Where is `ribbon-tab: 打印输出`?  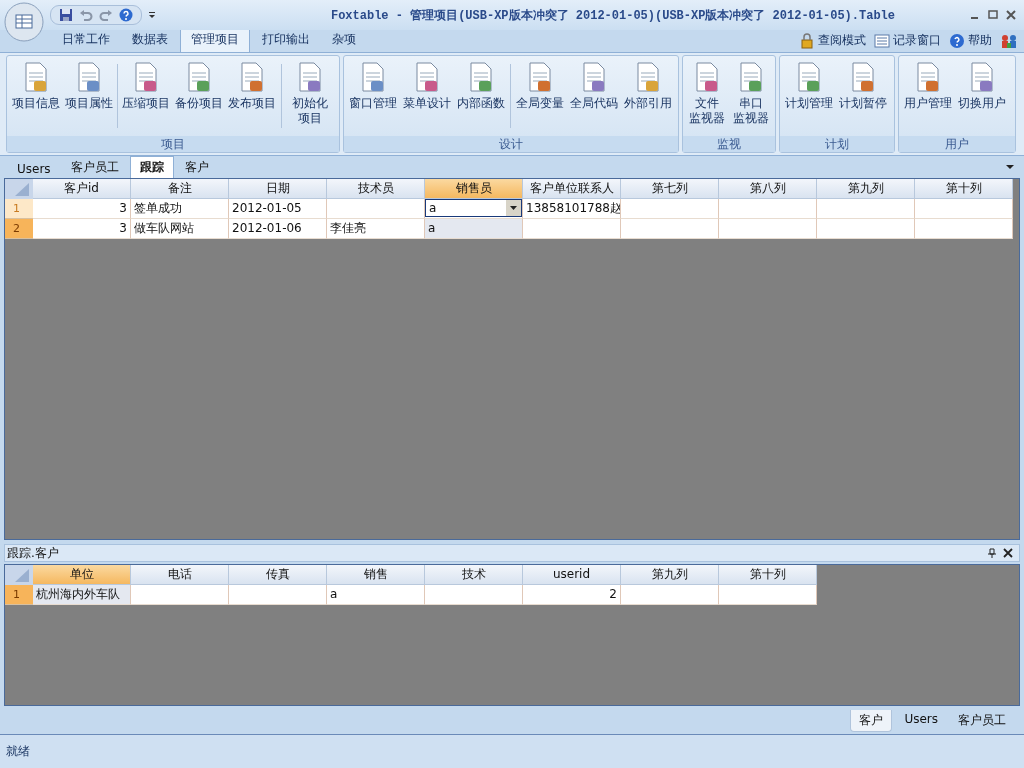 ribbon-tab: 打印输出 is located at coordinates (286, 40).